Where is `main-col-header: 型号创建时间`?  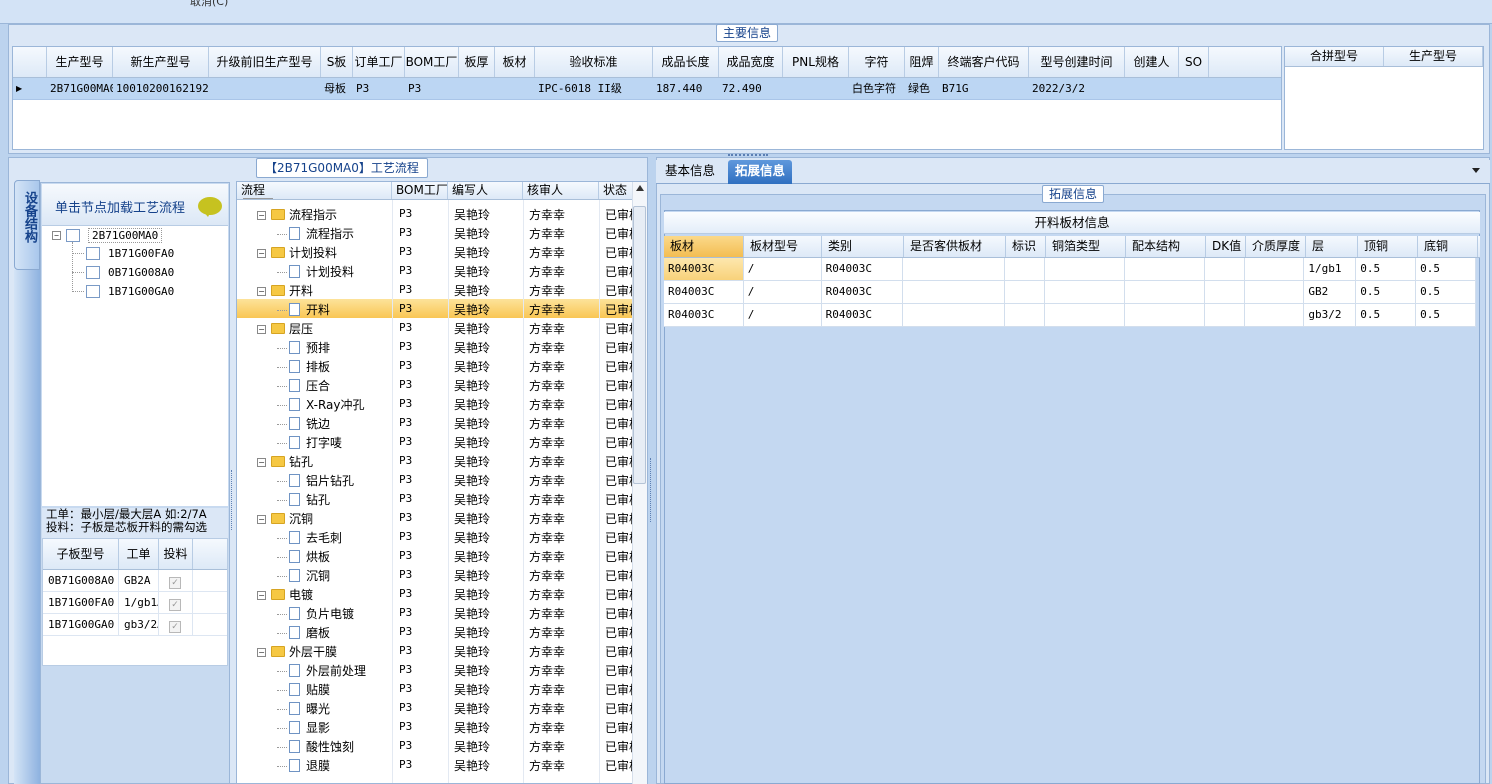 main-col-header: 型号创建时间 is located at coordinates (1077, 62).